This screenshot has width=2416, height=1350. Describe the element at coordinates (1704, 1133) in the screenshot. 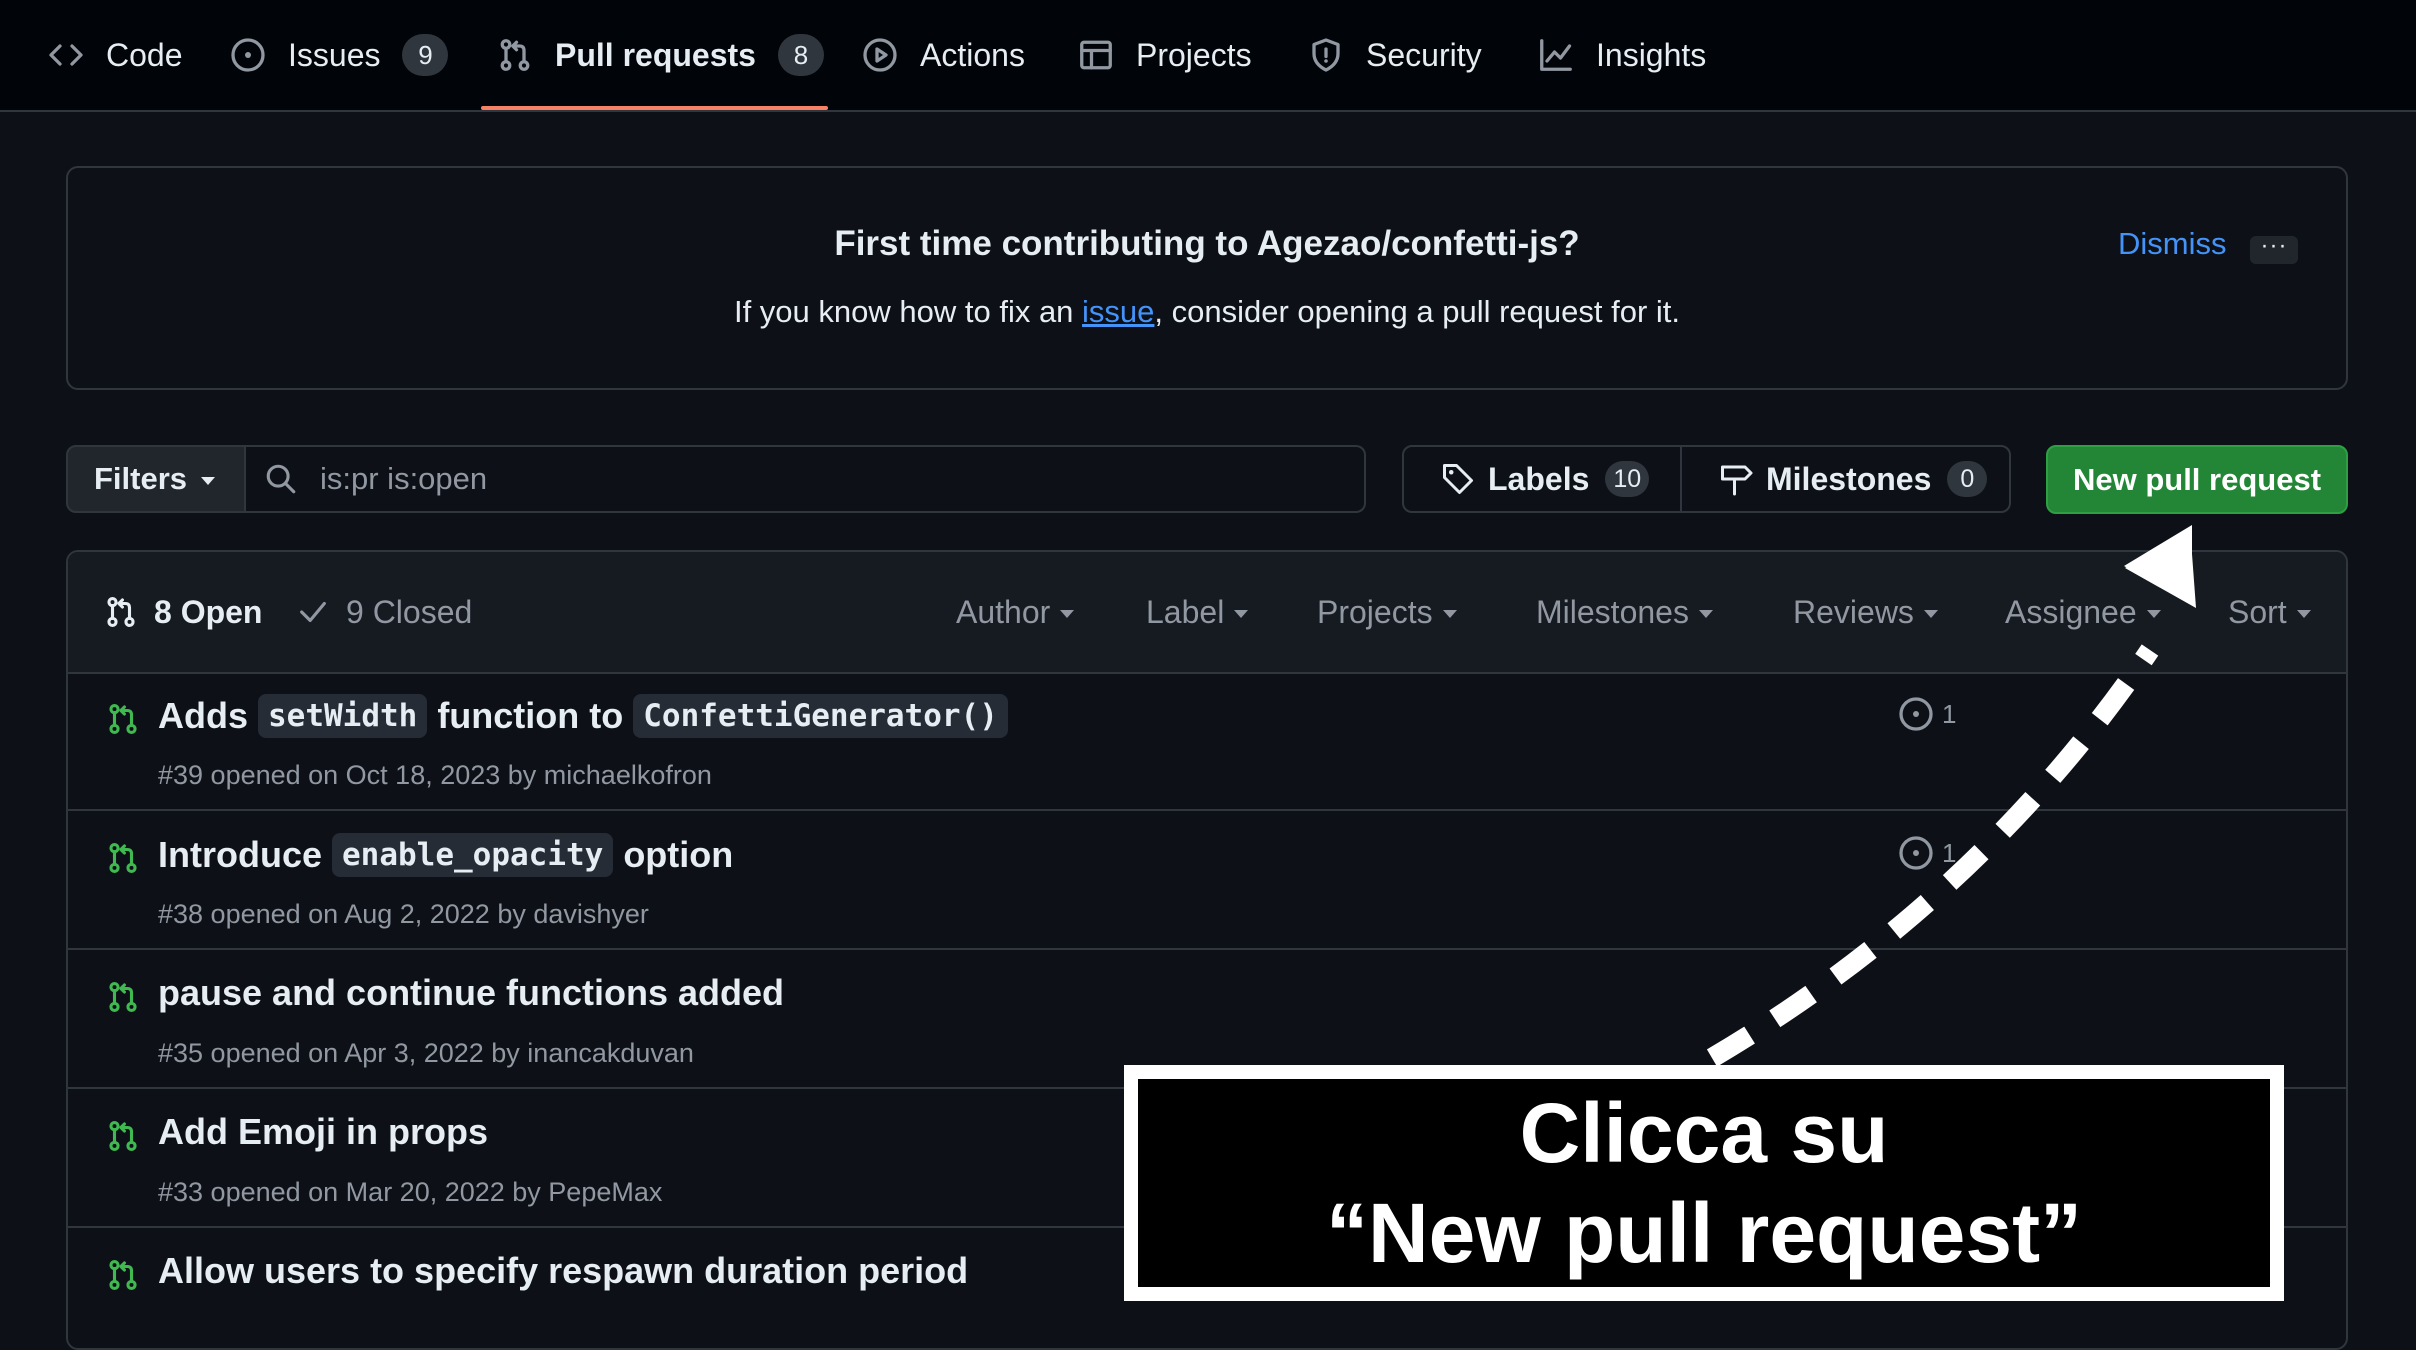

I see `callout-line-1: Clicca su` at that location.